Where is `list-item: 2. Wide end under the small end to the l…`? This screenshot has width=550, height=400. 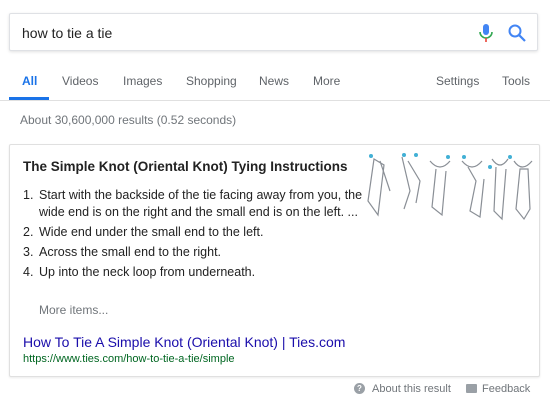
list-item: 2. Wide end under the small end to the l… is located at coordinates (195, 232).